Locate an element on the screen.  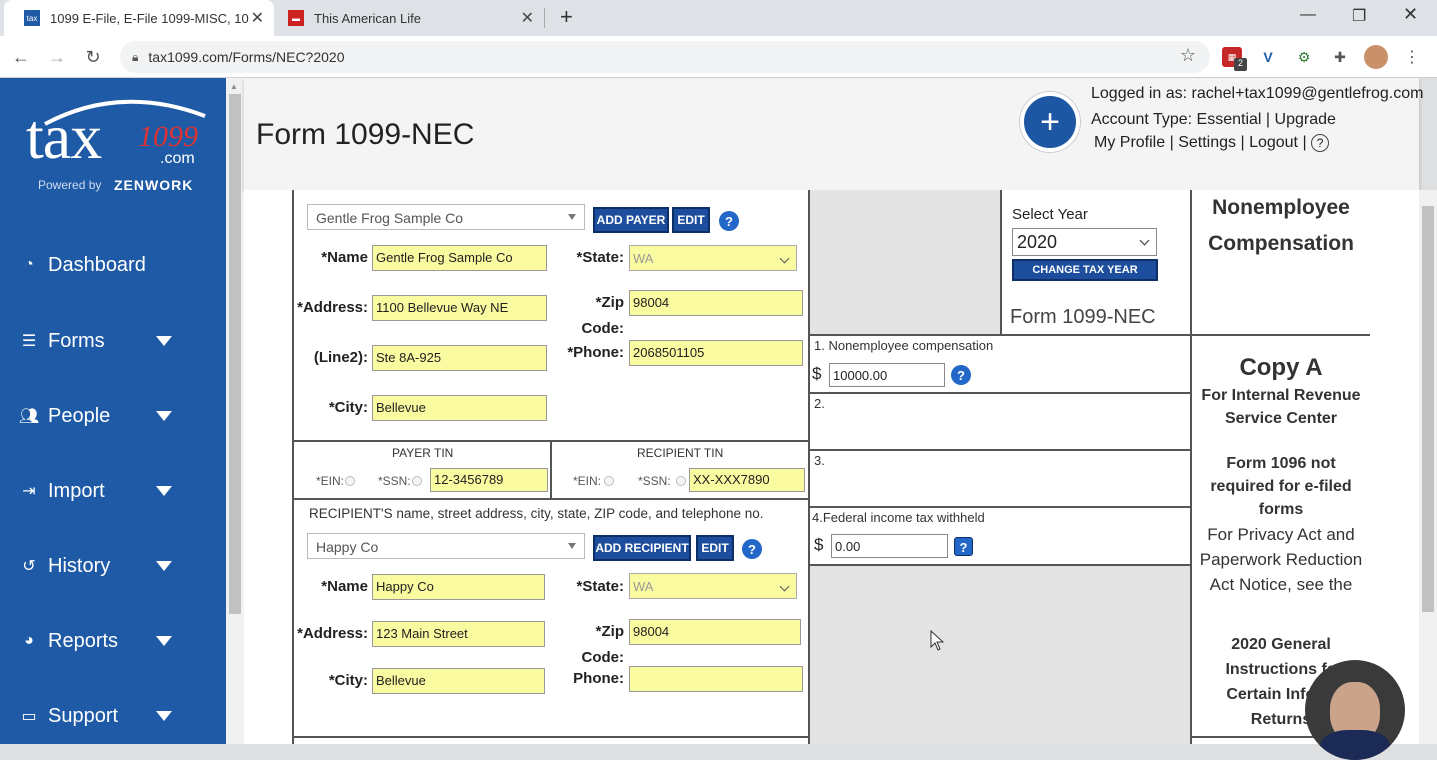
payer-address-input: 1100 Bellevue Way NE is located at coordinates (459, 308).